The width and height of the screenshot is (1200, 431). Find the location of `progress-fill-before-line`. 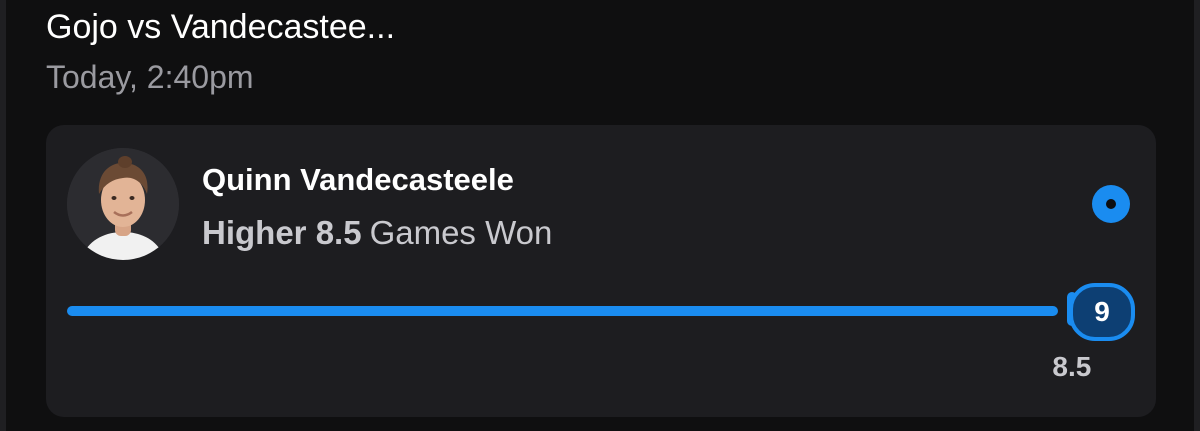

progress-fill-before-line is located at coordinates (562, 311).